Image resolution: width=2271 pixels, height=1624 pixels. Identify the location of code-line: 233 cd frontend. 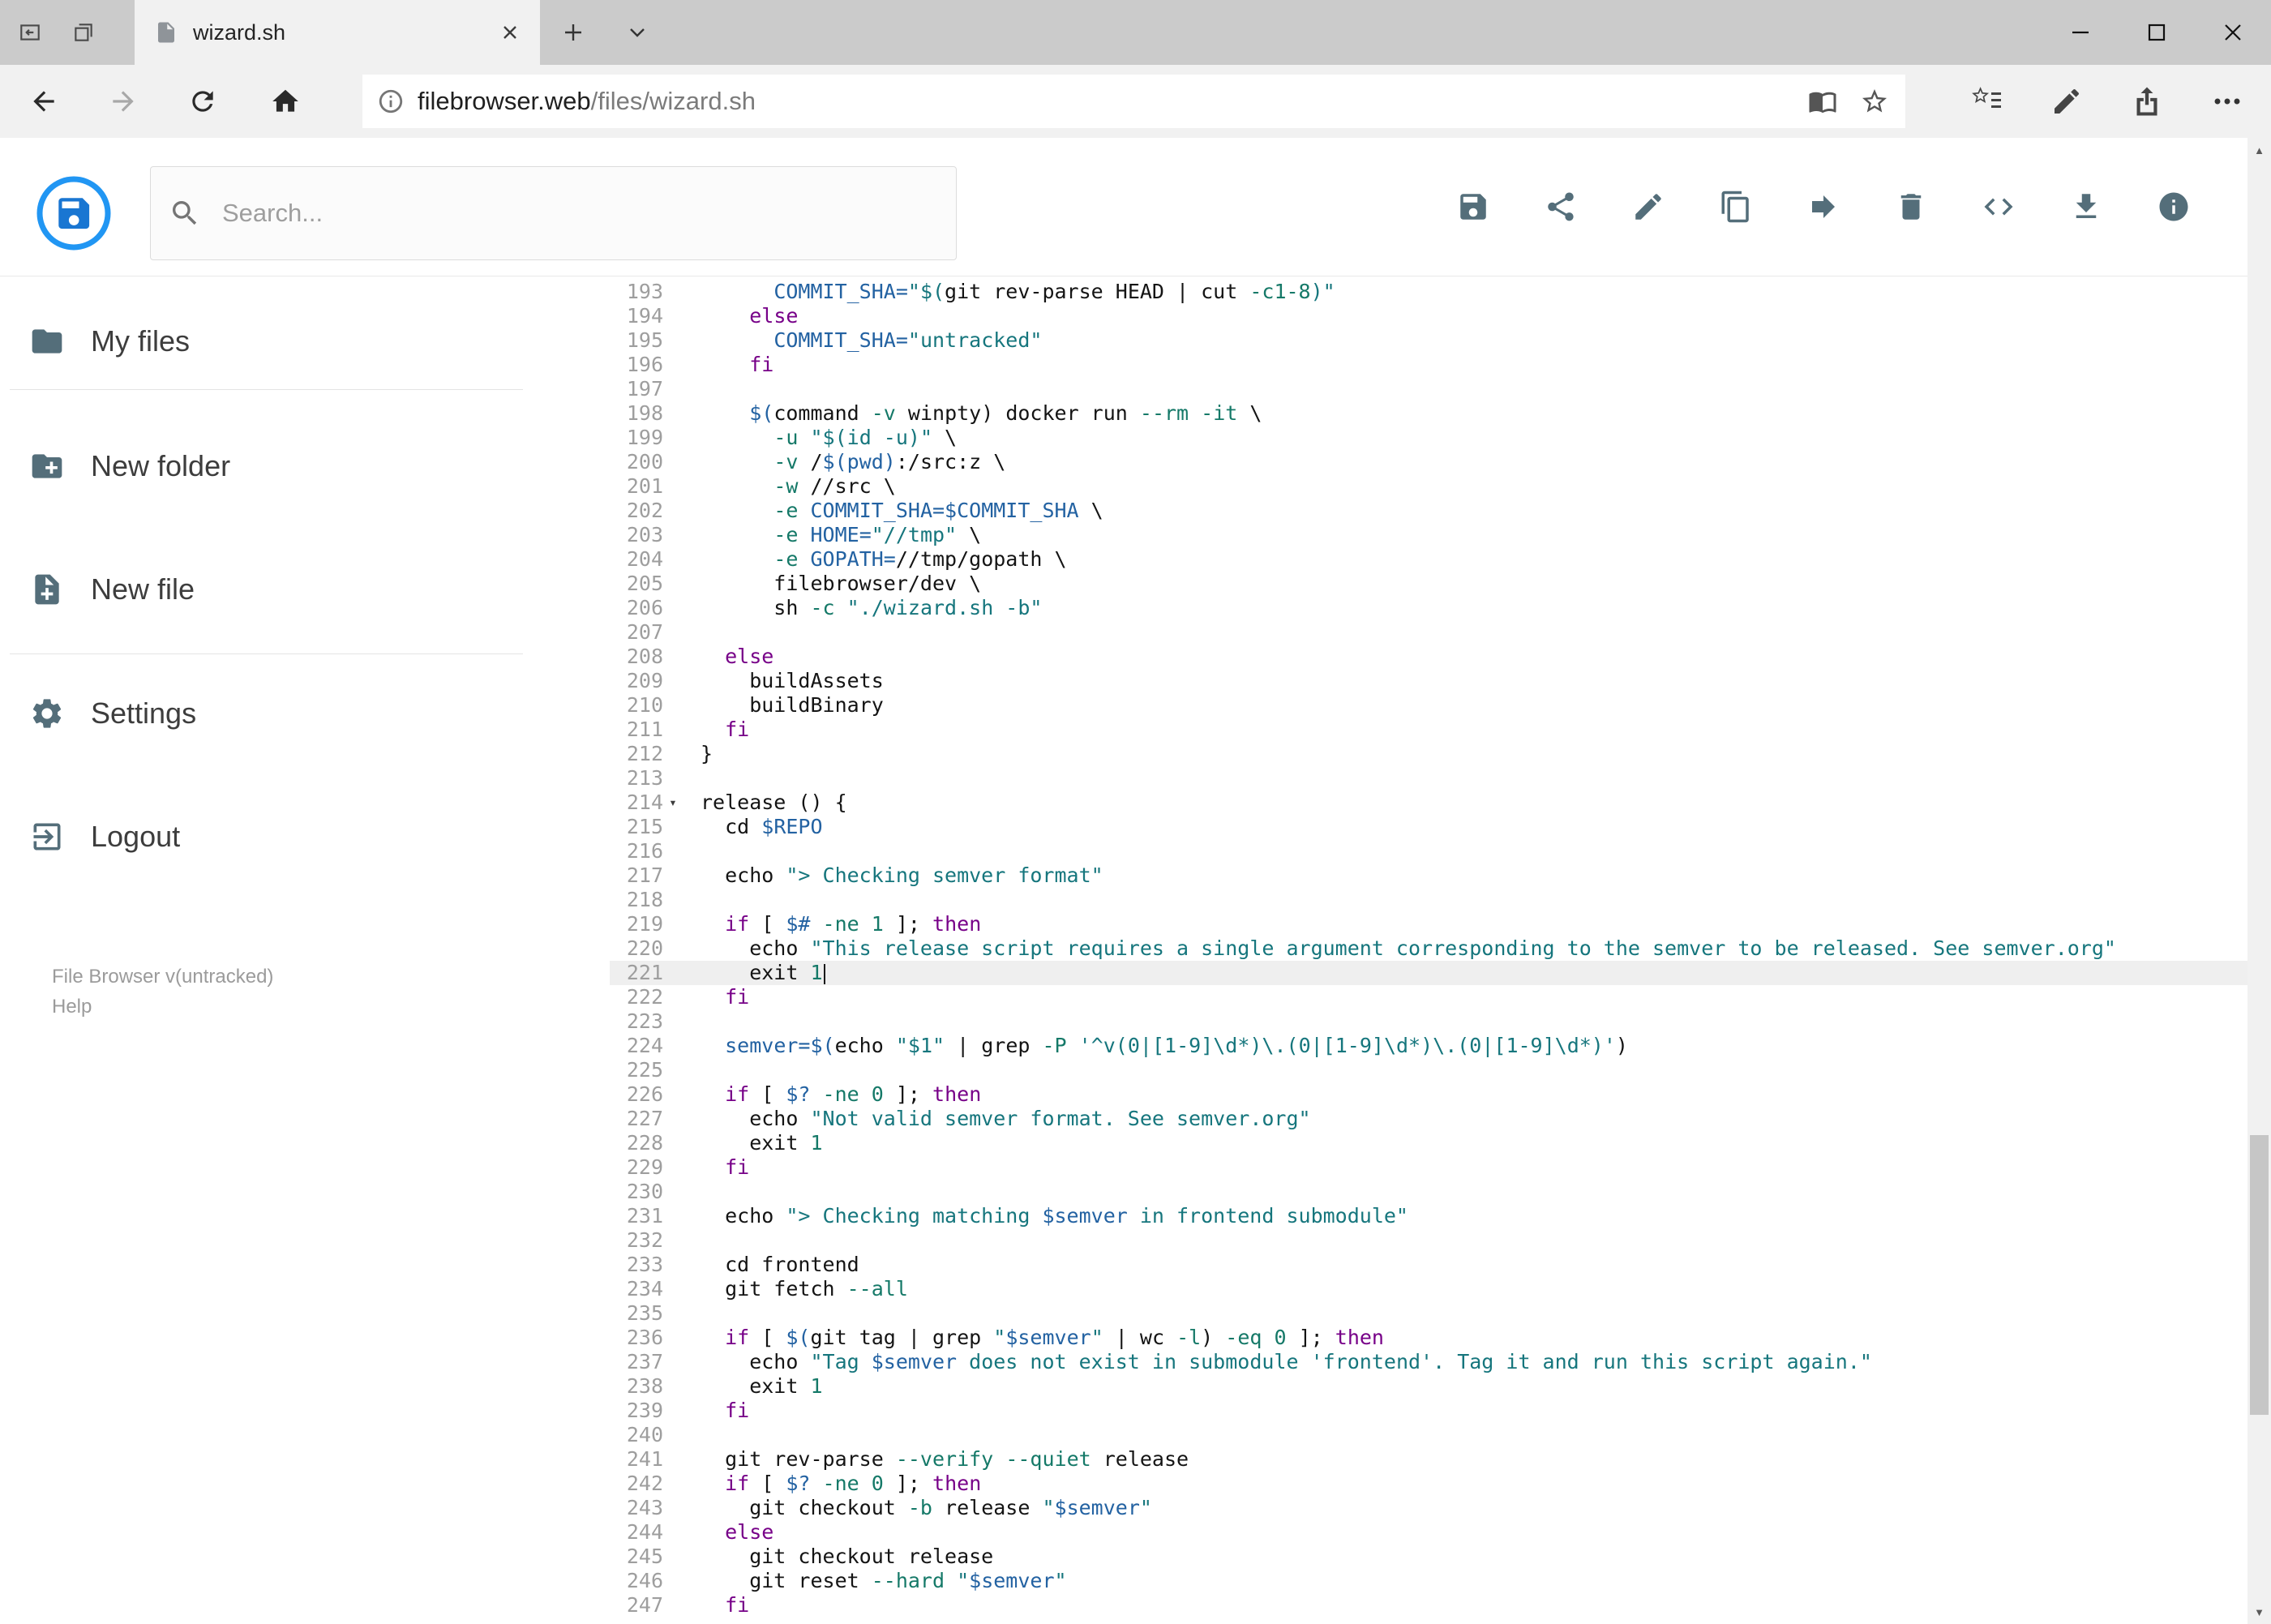
(1428, 1265).